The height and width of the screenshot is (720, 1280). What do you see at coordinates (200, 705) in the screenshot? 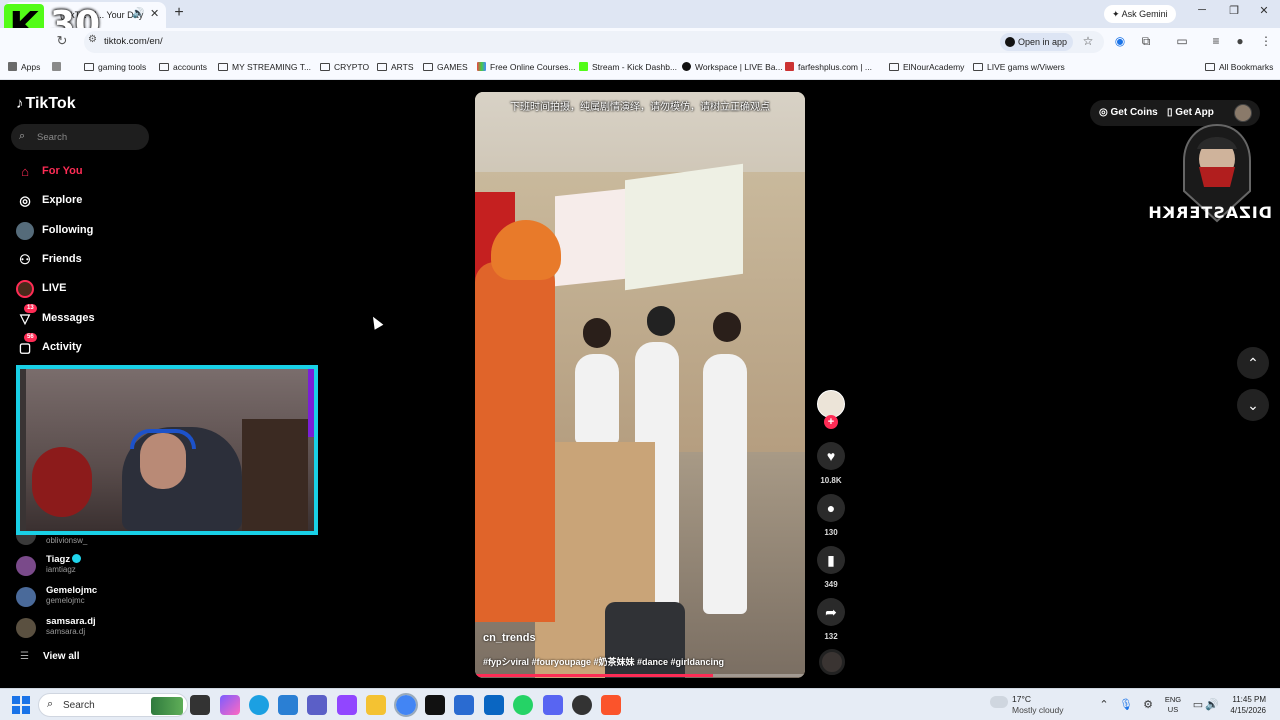
I see `task-view-icon` at bounding box center [200, 705].